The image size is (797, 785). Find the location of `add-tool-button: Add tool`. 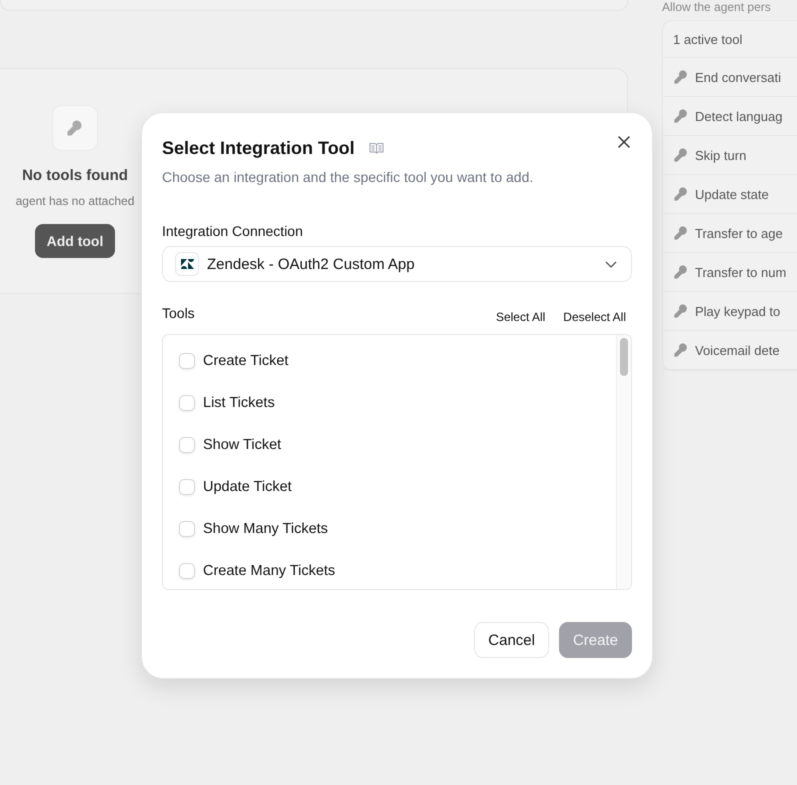

add-tool-button: Add tool is located at coordinates (75, 241).